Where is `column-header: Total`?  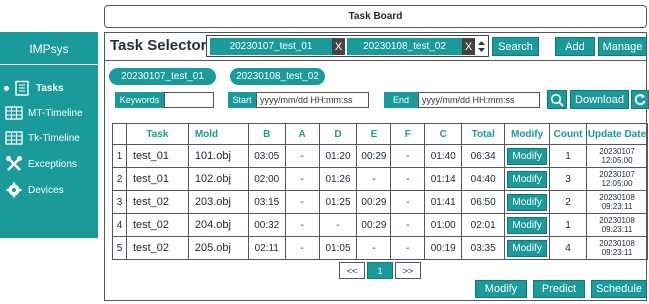
column-header: Total is located at coordinates (483, 134).